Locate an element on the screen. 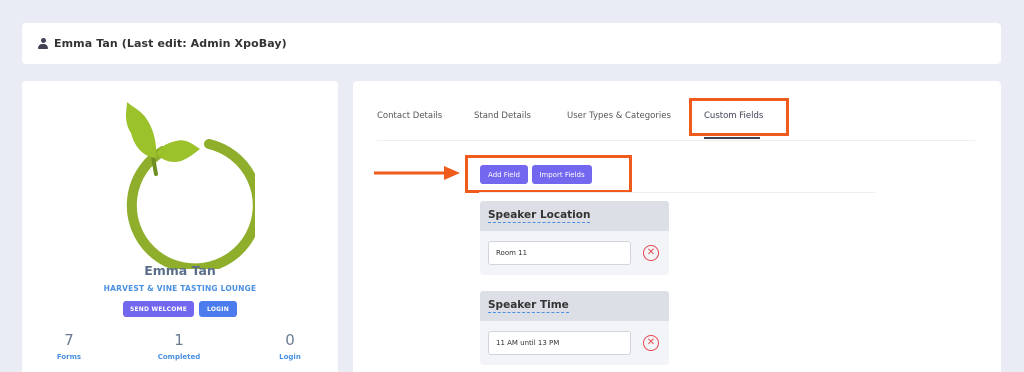  tab-stand-details: Stand Details is located at coordinates (502, 116).